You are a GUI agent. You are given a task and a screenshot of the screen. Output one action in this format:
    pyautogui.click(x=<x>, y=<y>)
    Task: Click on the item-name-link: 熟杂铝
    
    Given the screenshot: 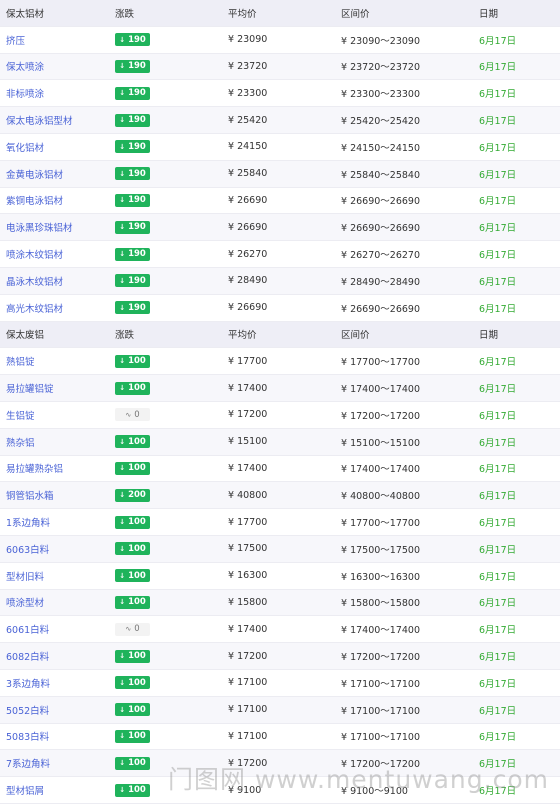 What is the action you would take?
    pyautogui.click(x=57, y=442)
    